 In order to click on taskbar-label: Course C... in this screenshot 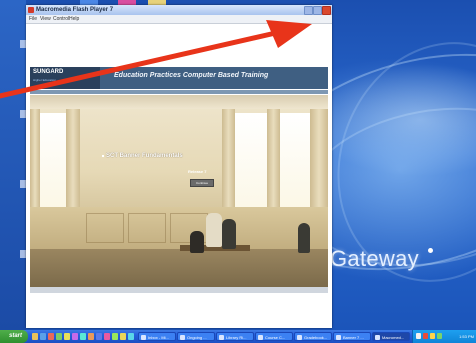, I will do `click(275, 337)`.